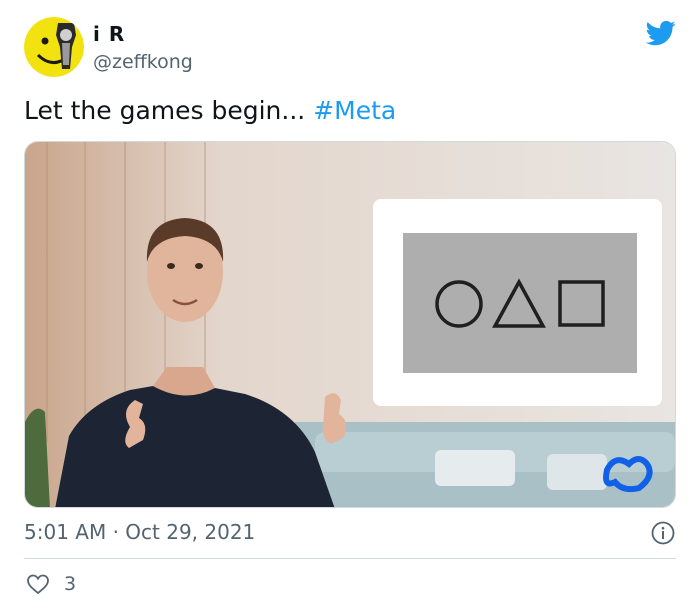 This screenshot has width=700, height=611. I want to click on info-circle-icon, so click(663, 533).